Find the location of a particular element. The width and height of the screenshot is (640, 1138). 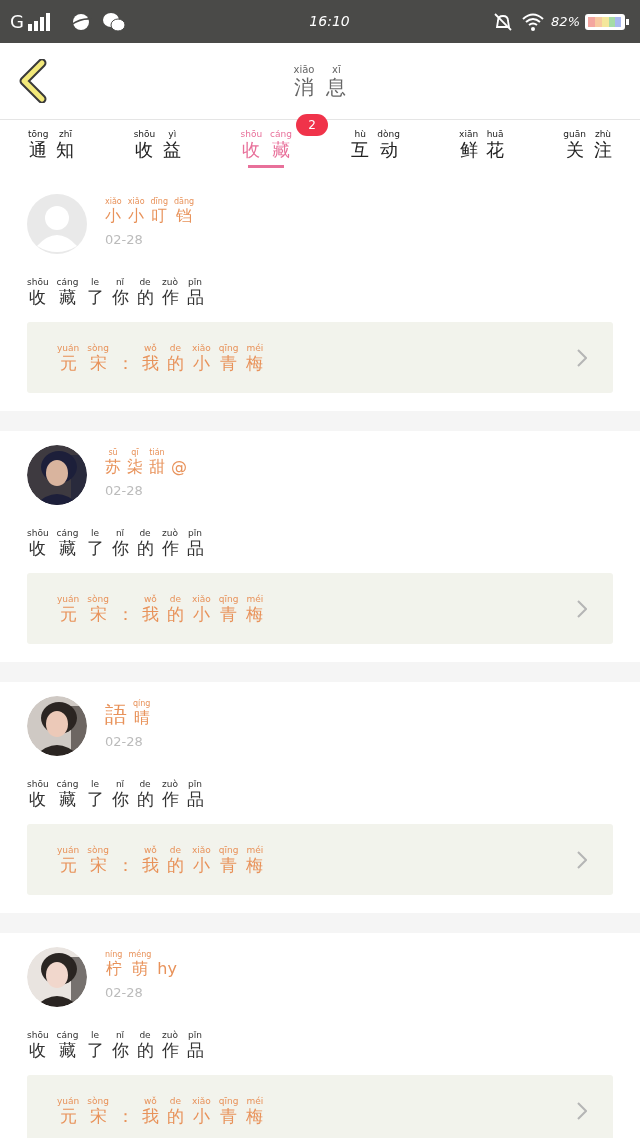

battery-percent: 82% is located at coordinates (565, 21).